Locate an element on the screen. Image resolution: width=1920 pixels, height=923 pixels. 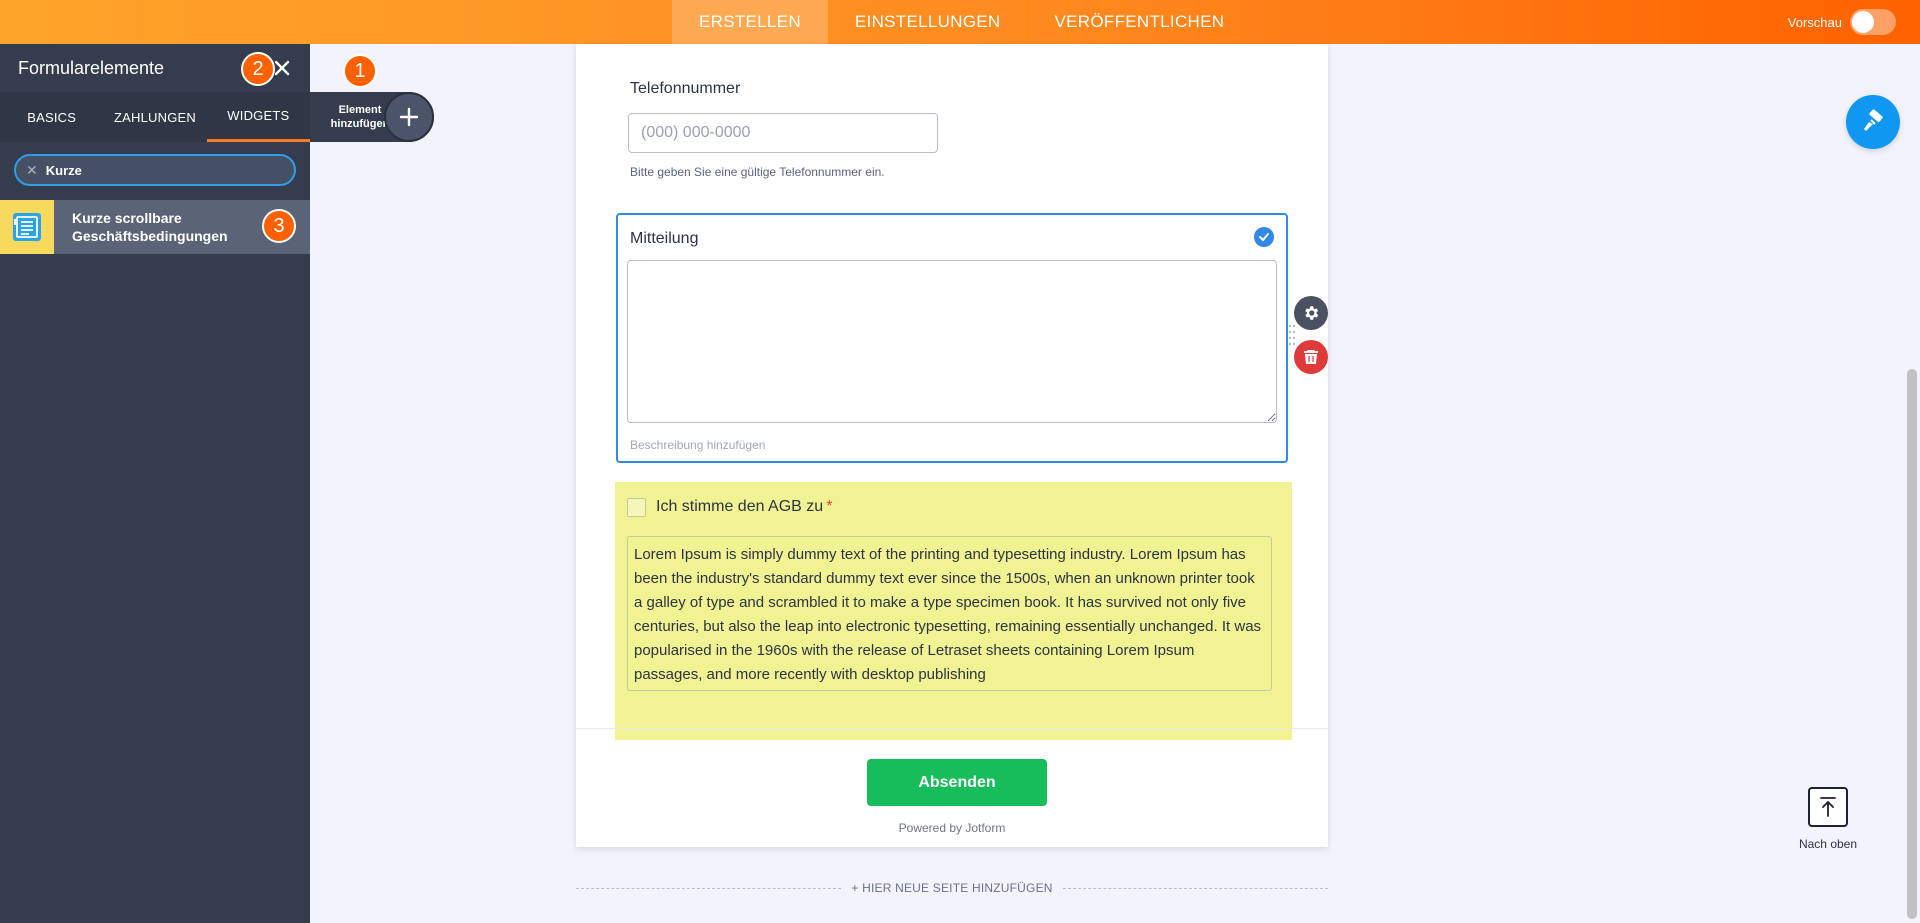
main-tabs: ERSTELLEN EINSTELLUNGEN VERÖFFENTLICHEN is located at coordinates (961, 22).